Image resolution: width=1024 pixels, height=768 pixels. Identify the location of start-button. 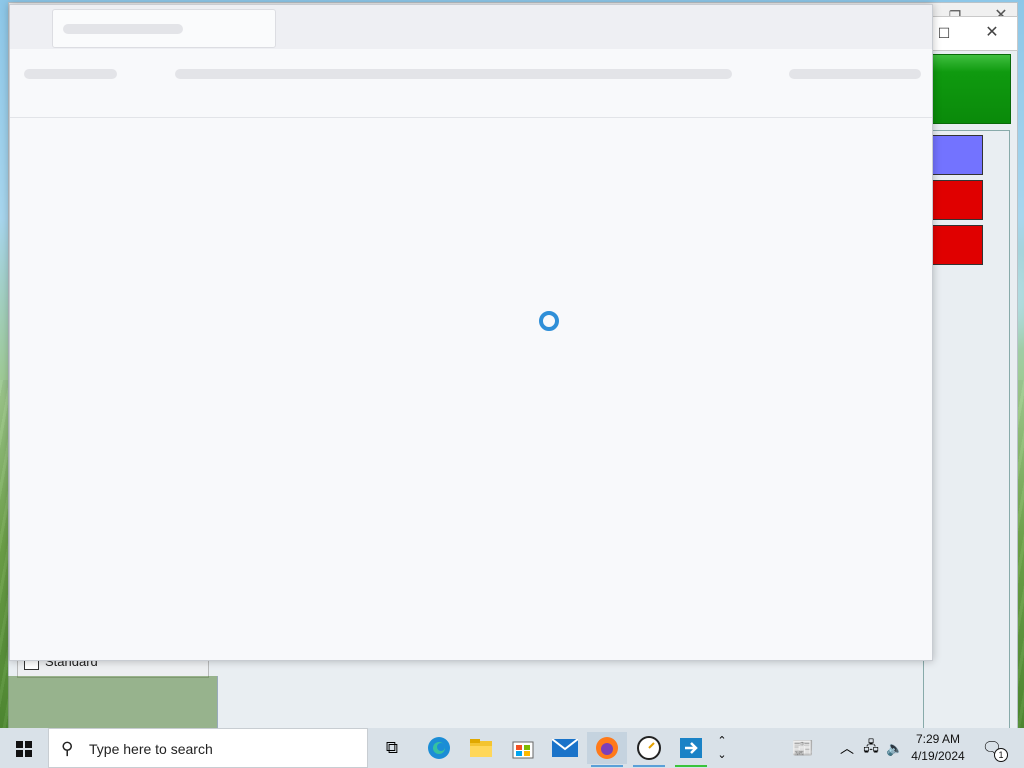
(24, 748).